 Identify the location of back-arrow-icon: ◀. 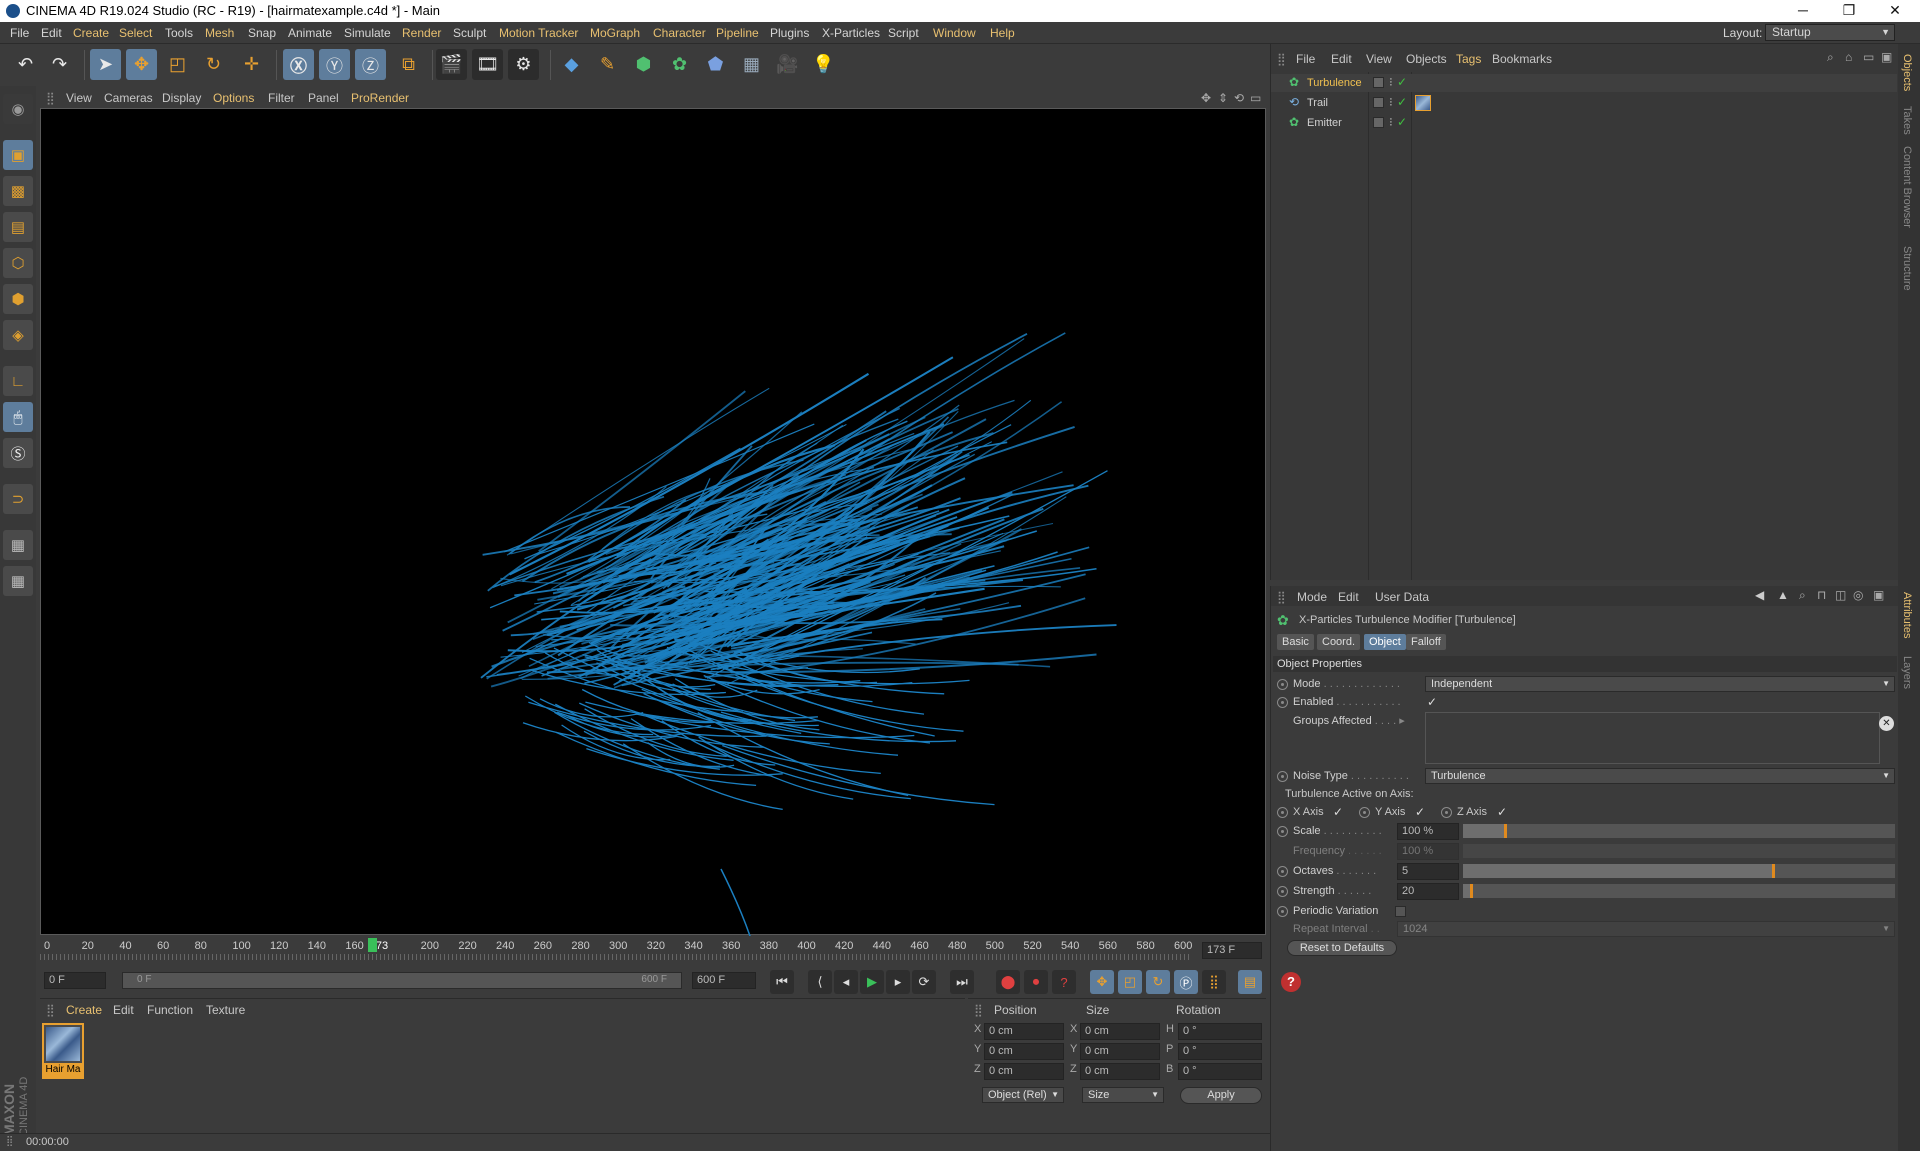
(1759, 595).